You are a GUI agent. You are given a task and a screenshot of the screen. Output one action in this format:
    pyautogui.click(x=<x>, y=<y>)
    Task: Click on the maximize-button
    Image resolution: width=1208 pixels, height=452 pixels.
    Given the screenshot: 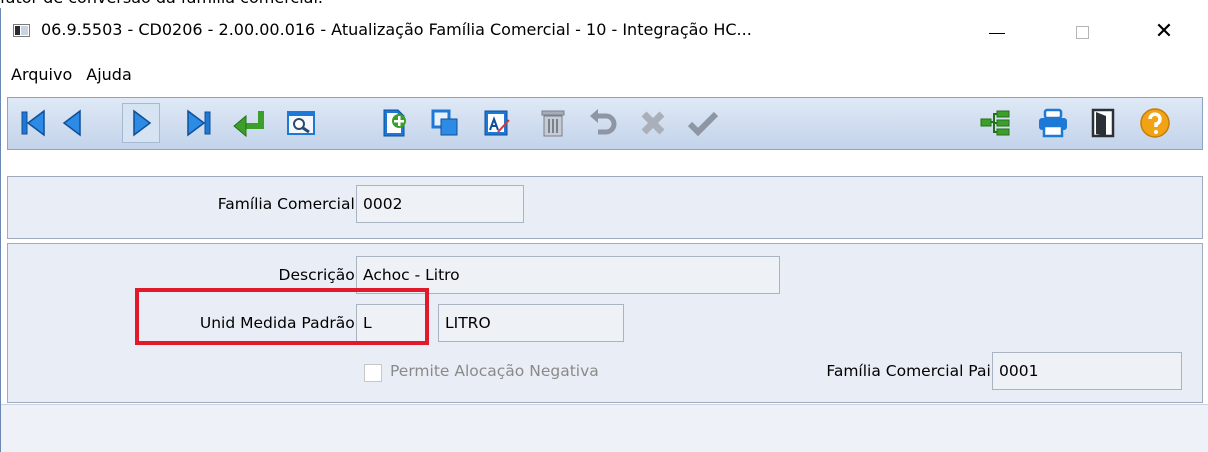 What is the action you would take?
    pyautogui.click(x=1082, y=32)
    